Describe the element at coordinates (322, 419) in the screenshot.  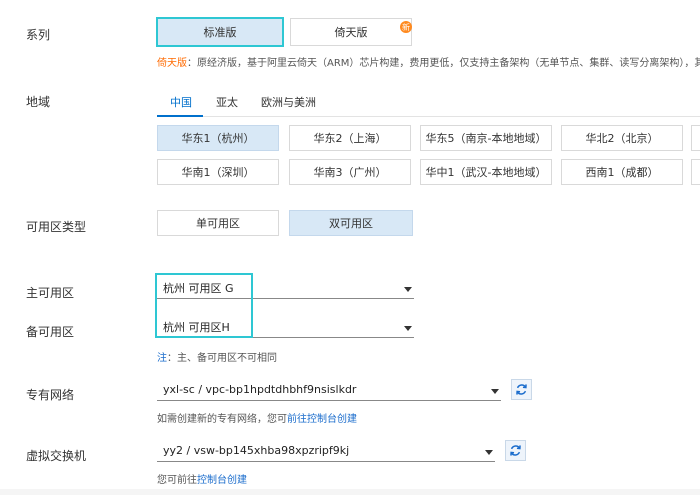
I see `vpc-create-link: 前往控制台创建` at that location.